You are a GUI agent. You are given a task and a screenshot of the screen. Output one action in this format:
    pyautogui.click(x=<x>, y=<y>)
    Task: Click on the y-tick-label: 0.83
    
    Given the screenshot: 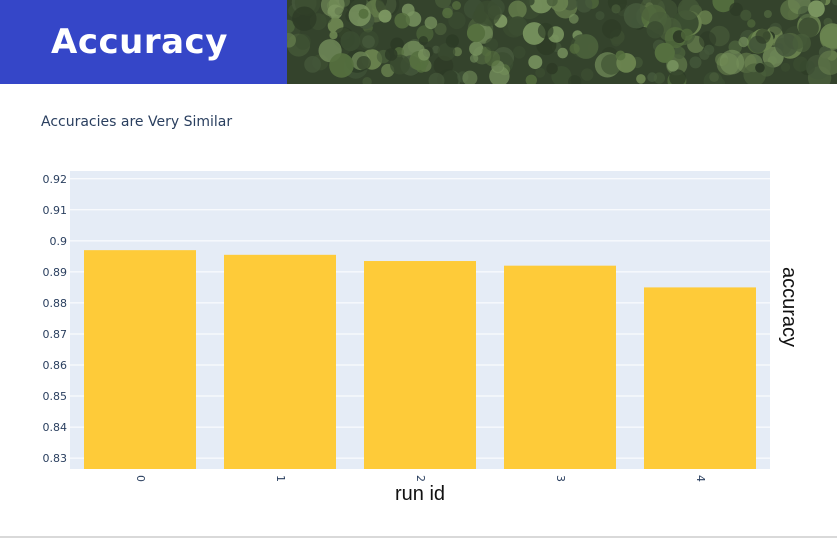 What is the action you would take?
    pyautogui.click(x=55, y=458)
    